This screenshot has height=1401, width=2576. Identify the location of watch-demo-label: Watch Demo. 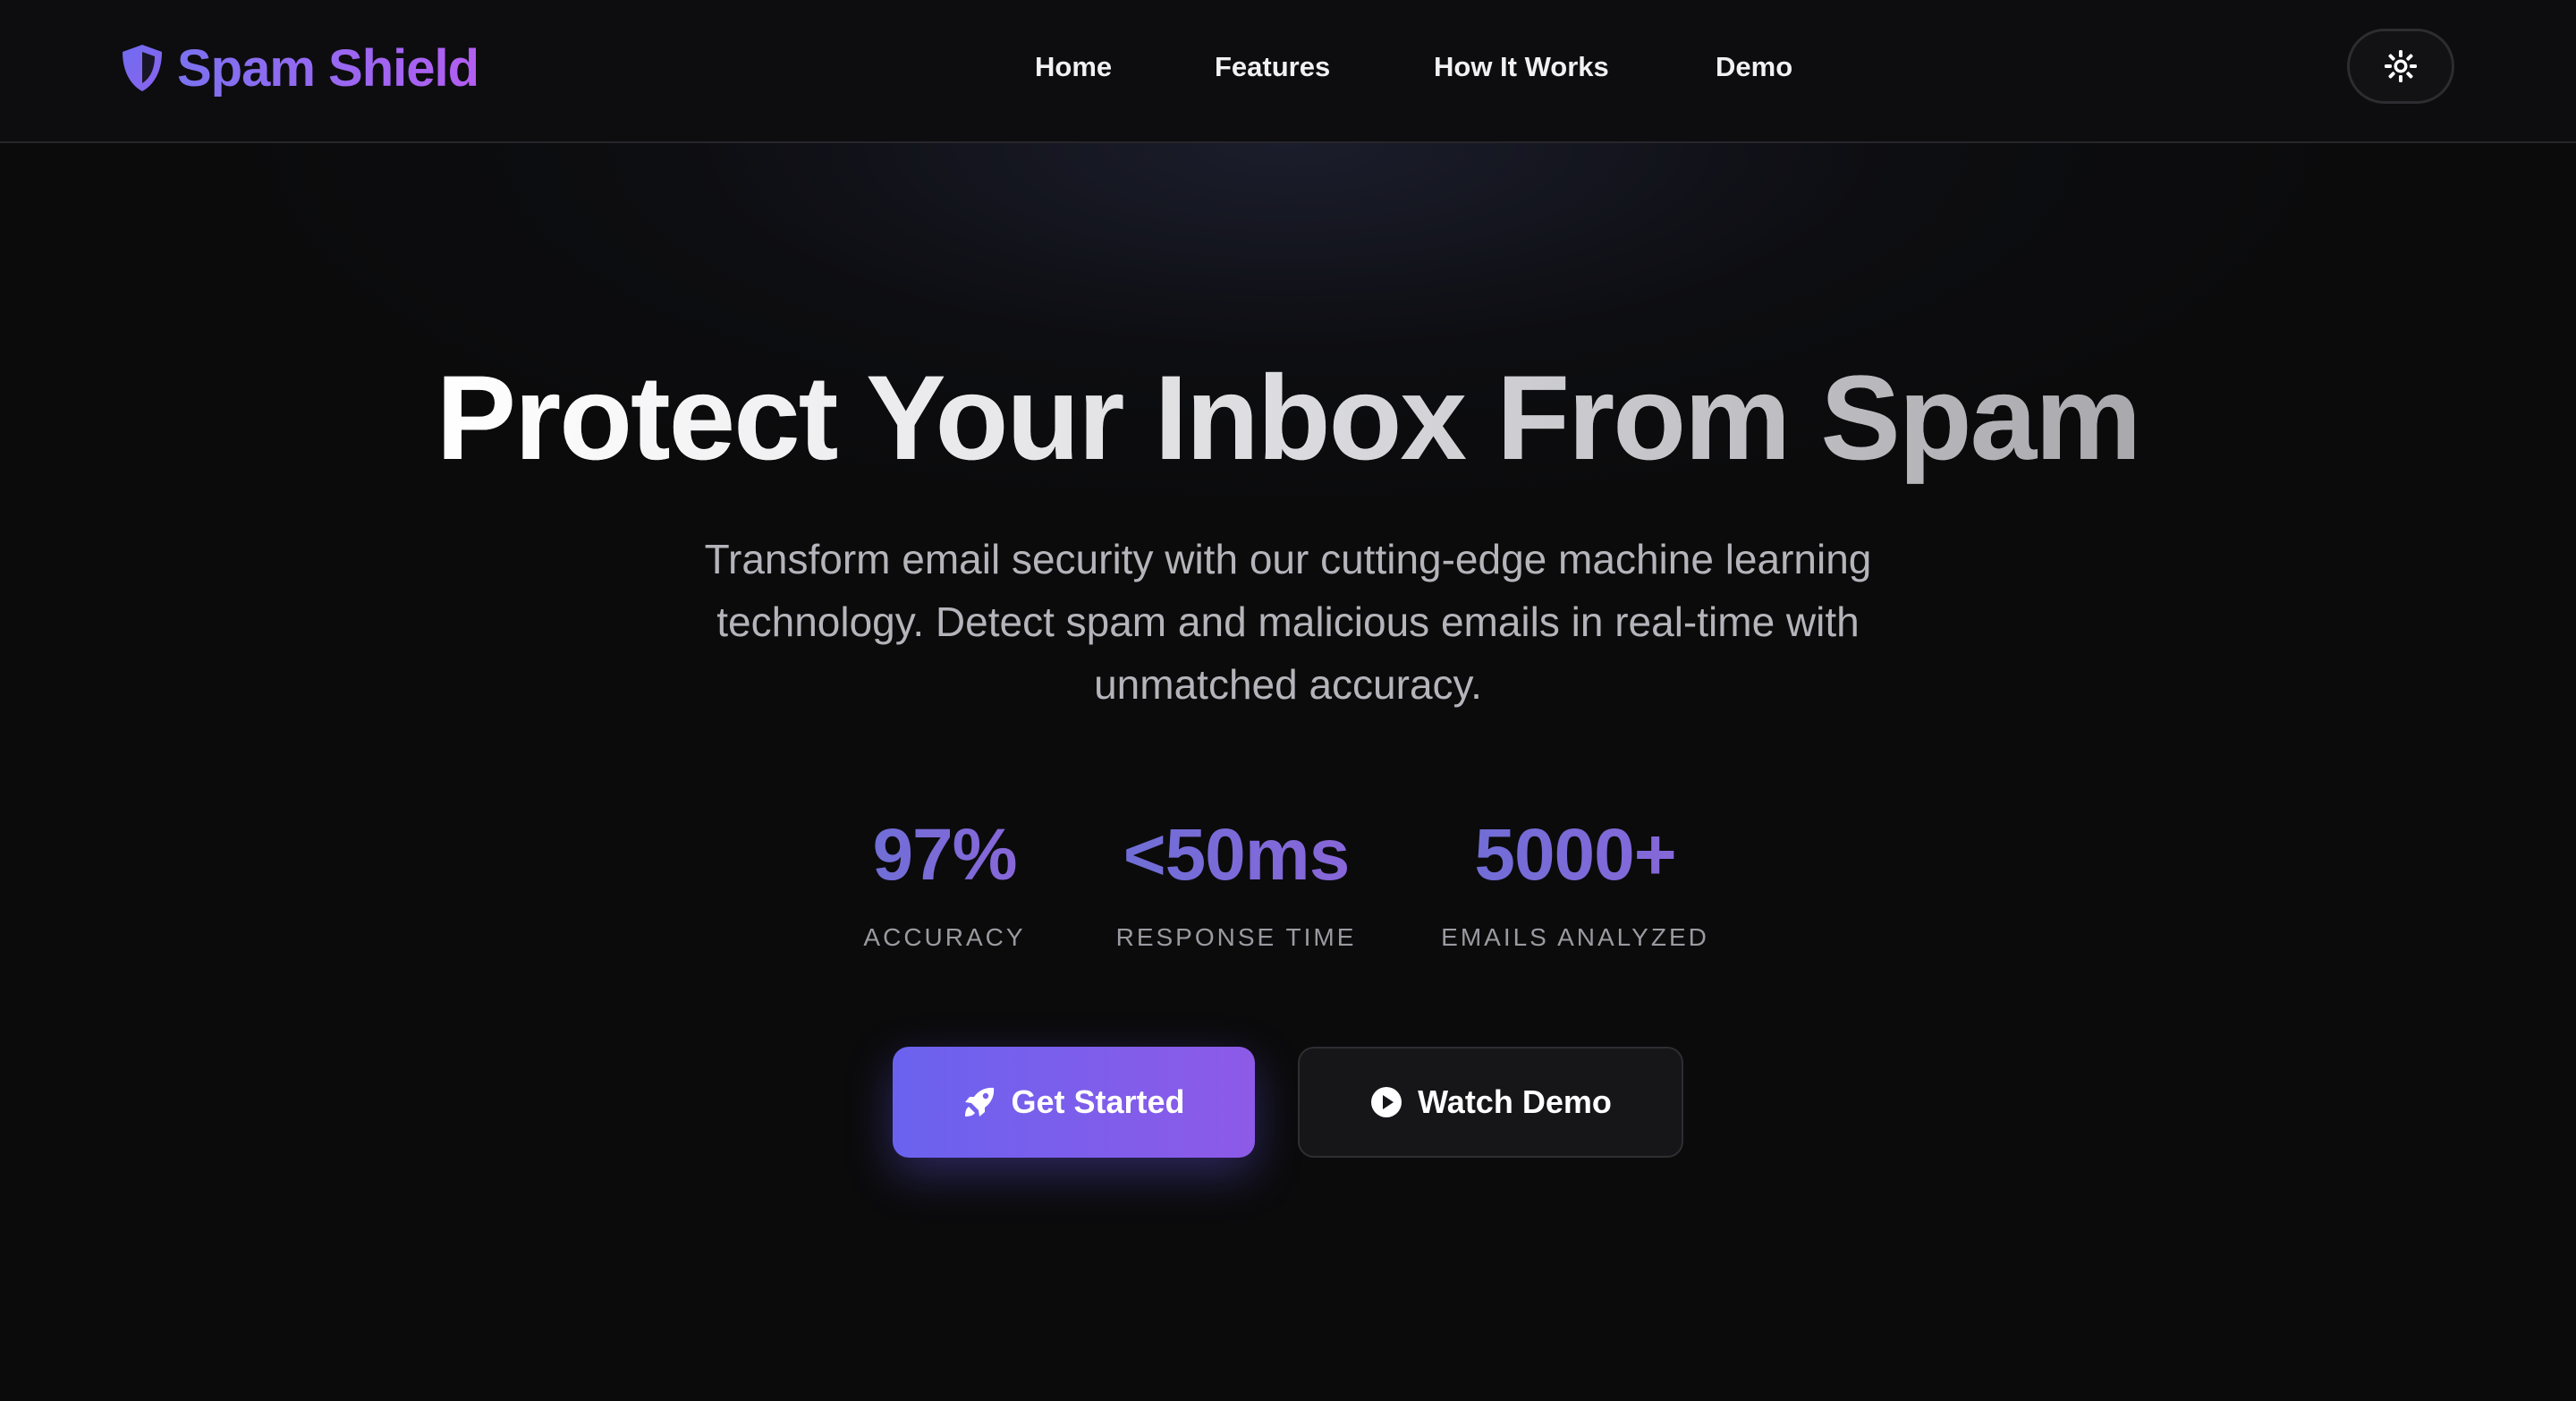
(1515, 1101).